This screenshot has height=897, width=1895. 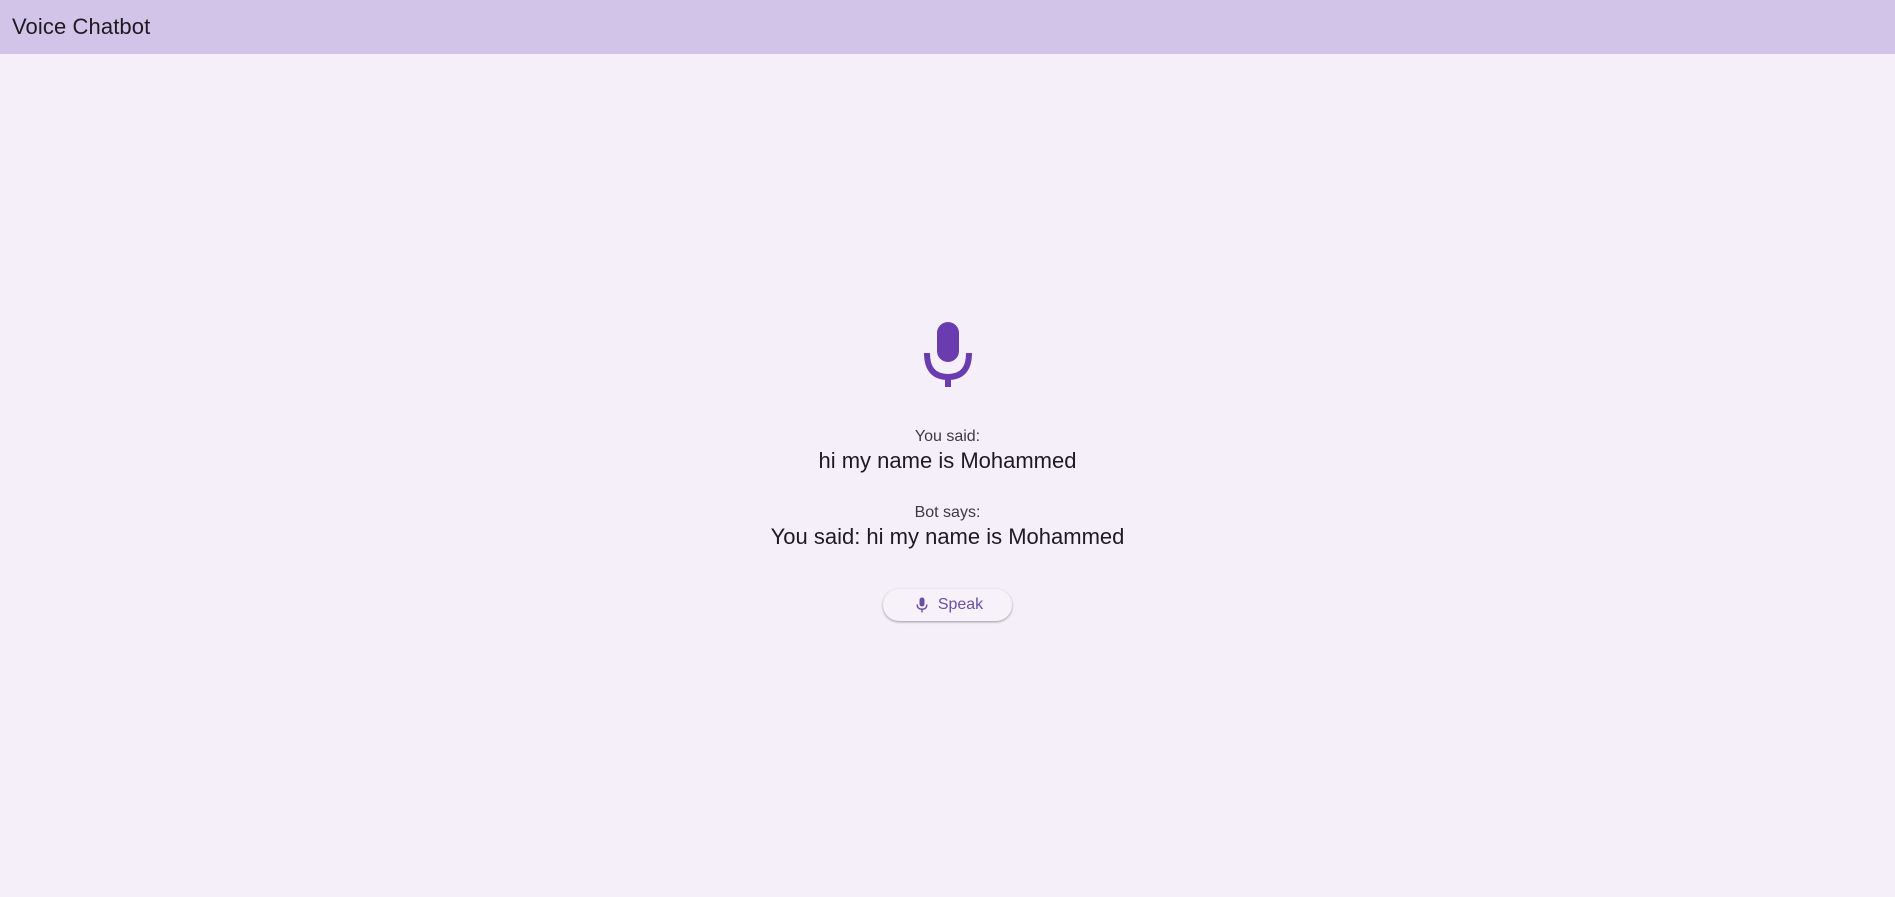 I want to click on app-title: Voice Chatbot, so click(x=81, y=26).